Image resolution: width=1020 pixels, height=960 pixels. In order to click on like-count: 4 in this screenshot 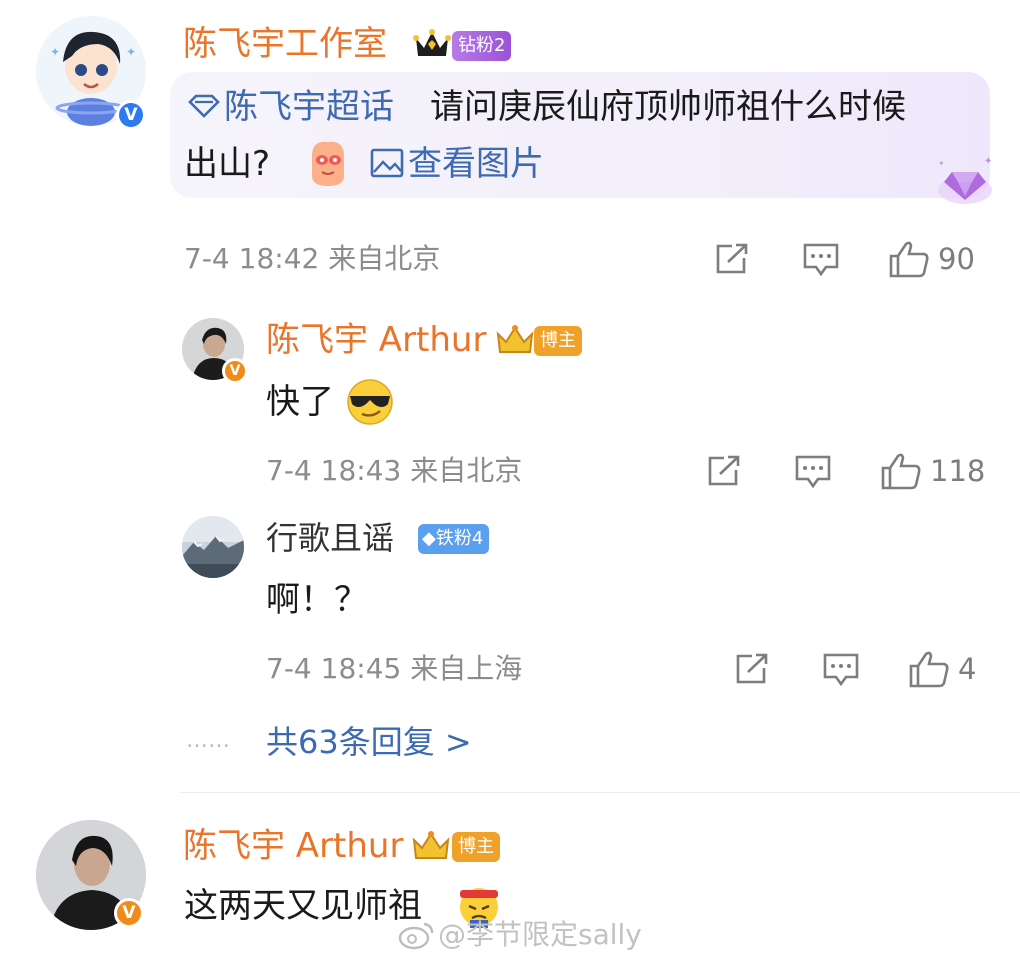, I will do `click(967, 669)`.